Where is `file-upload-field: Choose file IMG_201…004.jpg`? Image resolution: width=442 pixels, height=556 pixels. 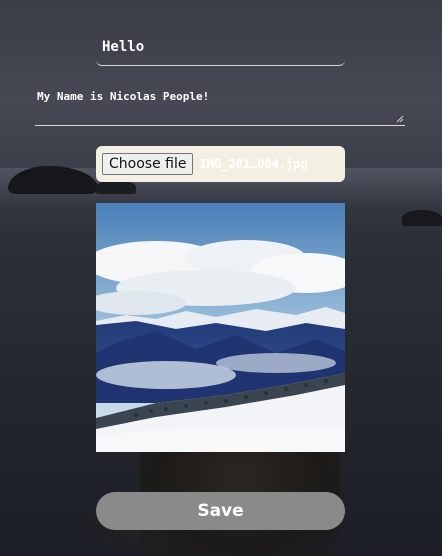
file-upload-field: Choose file IMG_201…004.jpg is located at coordinates (220, 164).